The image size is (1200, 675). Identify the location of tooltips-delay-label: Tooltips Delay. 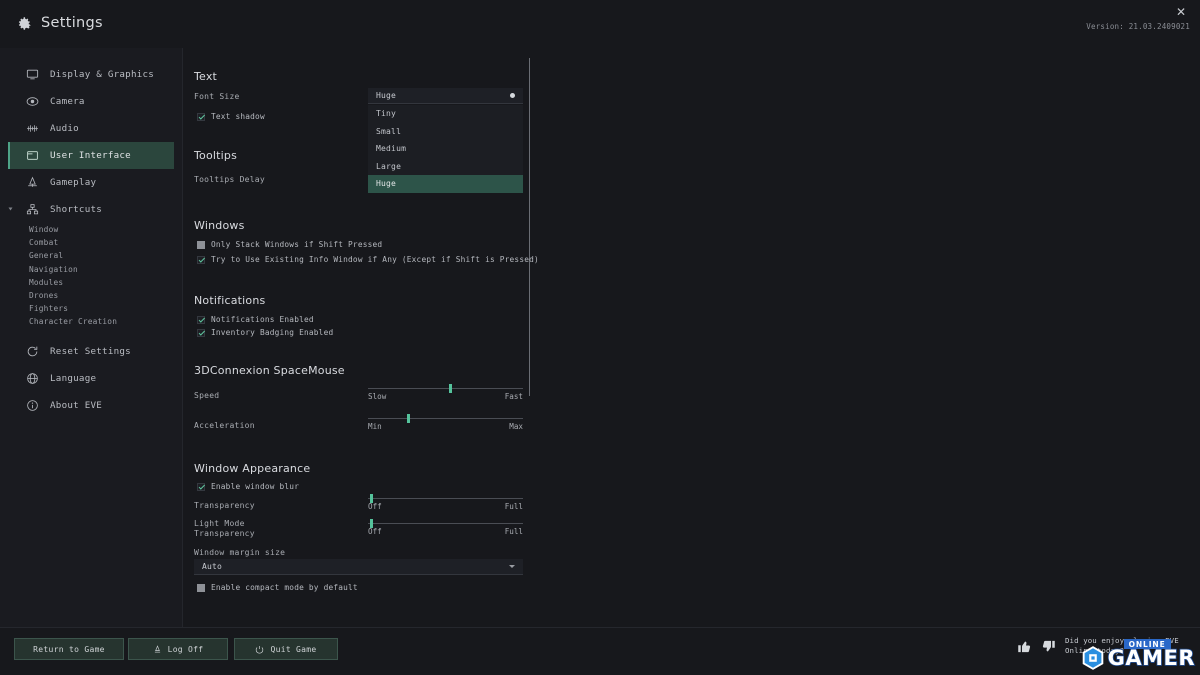
(229, 179).